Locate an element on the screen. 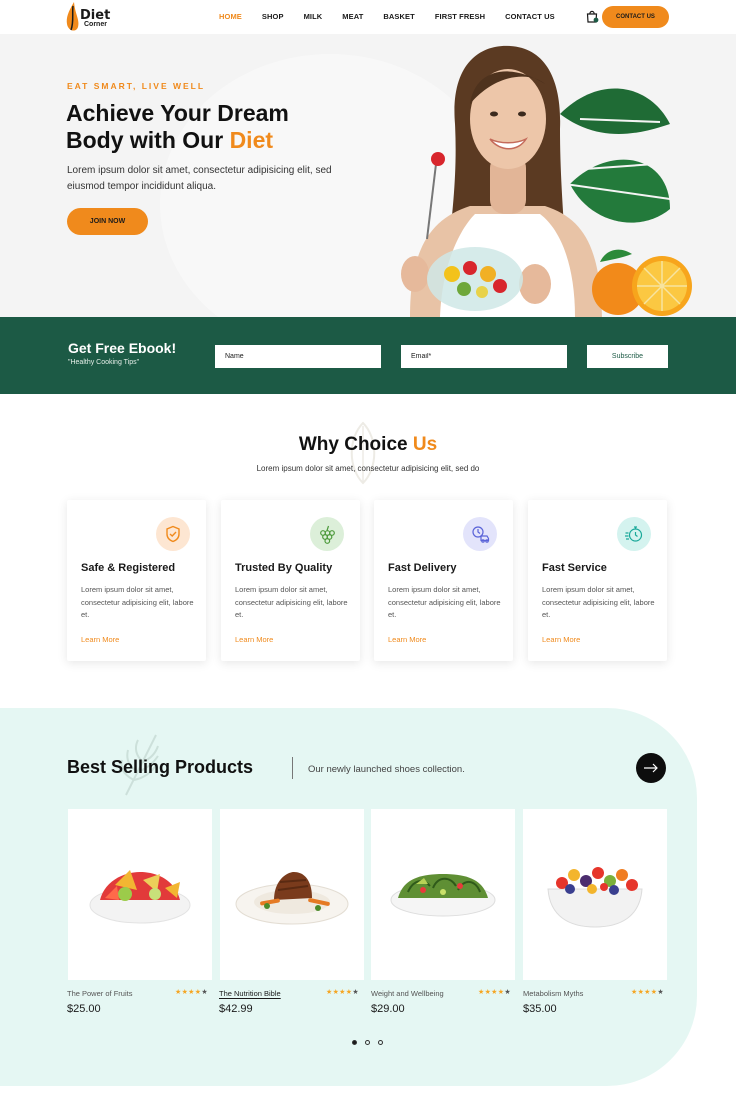  orange-fruit-icon is located at coordinates (642, 282).